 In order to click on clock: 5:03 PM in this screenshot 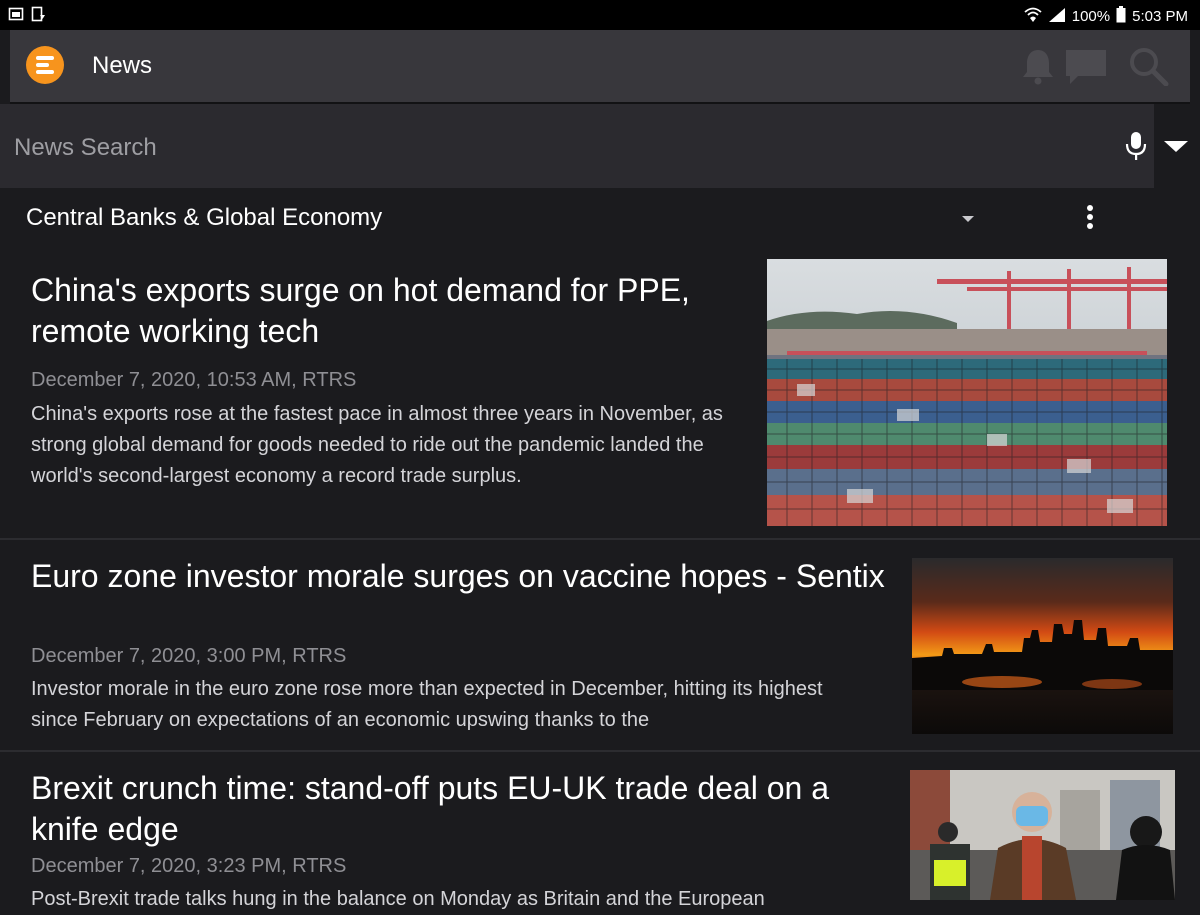, I will do `click(1160, 16)`.